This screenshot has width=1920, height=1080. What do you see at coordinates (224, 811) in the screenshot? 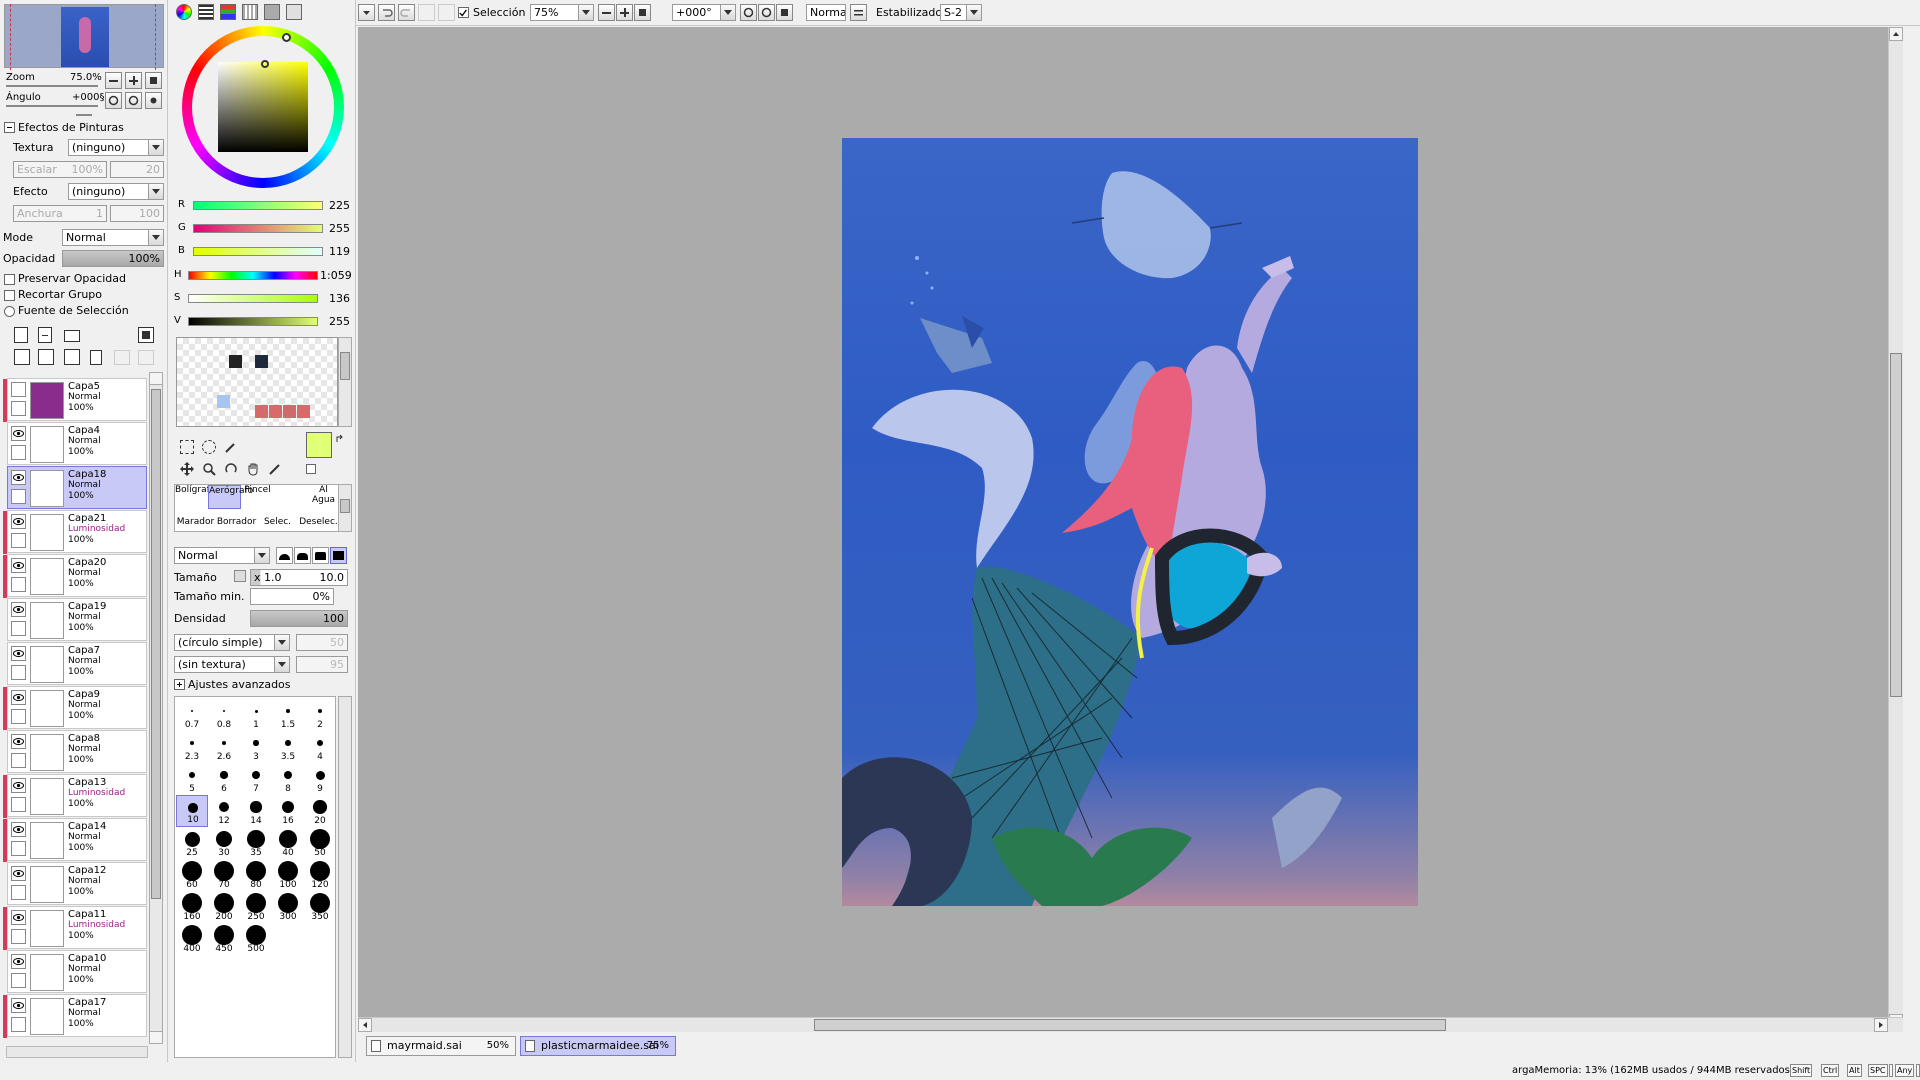
I see `brush-size-preset: 12` at bounding box center [224, 811].